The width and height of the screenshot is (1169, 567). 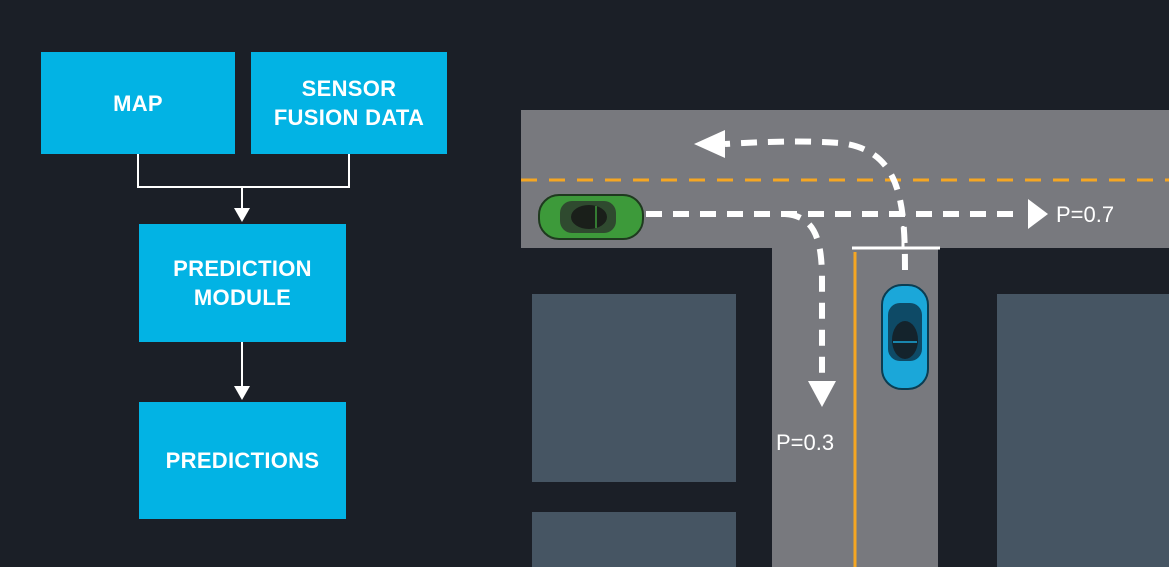 What do you see at coordinates (243, 171) in the screenshot?
I see `connector-map-sensor` at bounding box center [243, 171].